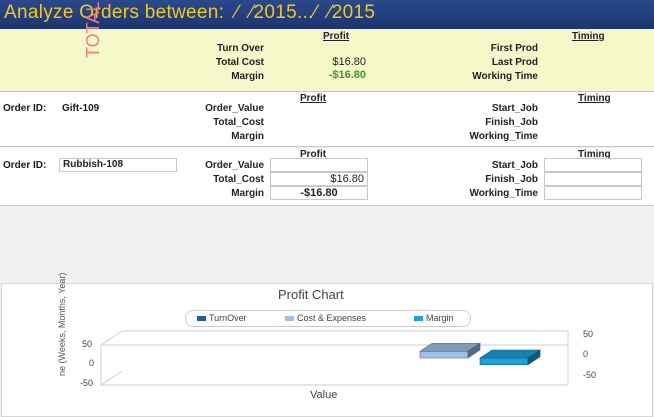 Image resolution: width=654 pixels, height=417 pixels. What do you see at coordinates (593, 165) in the screenshot?
I see `start-job-field` at bounding box center [593, 165].